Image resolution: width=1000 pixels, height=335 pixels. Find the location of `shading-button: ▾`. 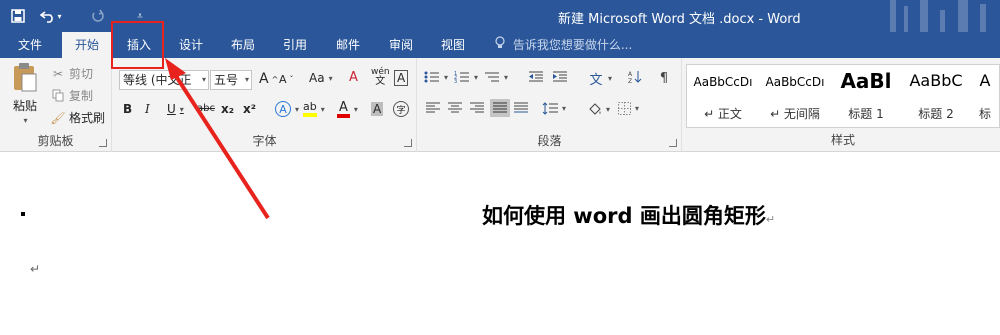

shading-button: ▾ is located at coordinates (598, 109).